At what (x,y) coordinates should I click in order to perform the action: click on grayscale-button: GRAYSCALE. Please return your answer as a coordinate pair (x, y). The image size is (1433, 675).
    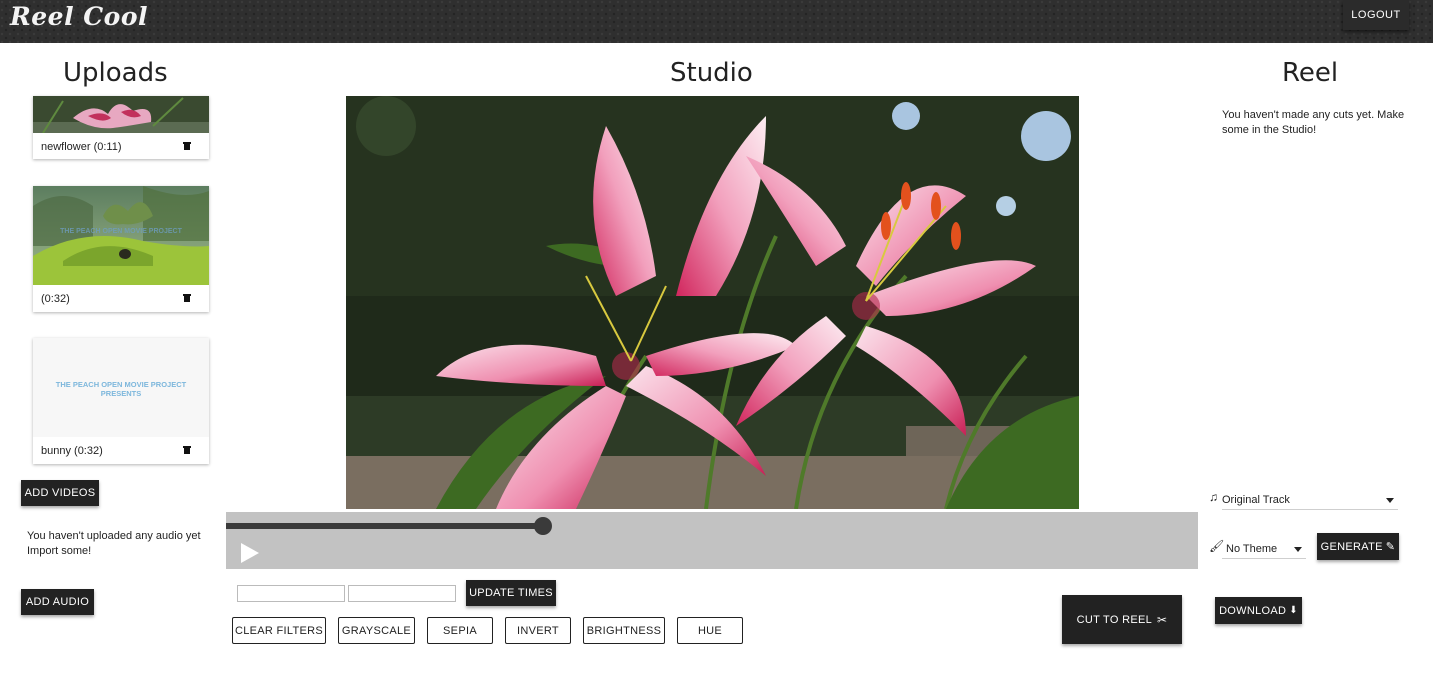
    Looking at the image, I should click on (376, 630).